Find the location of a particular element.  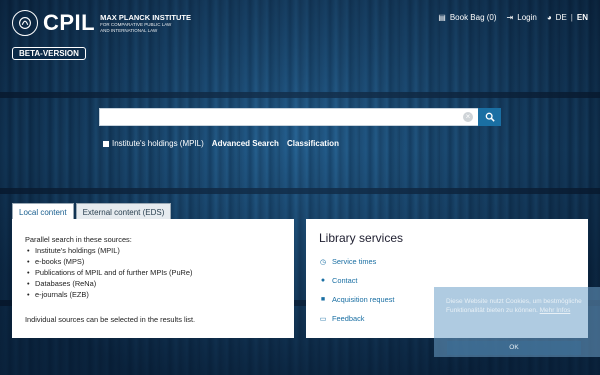

search-button is located at coordinates (489, 117).